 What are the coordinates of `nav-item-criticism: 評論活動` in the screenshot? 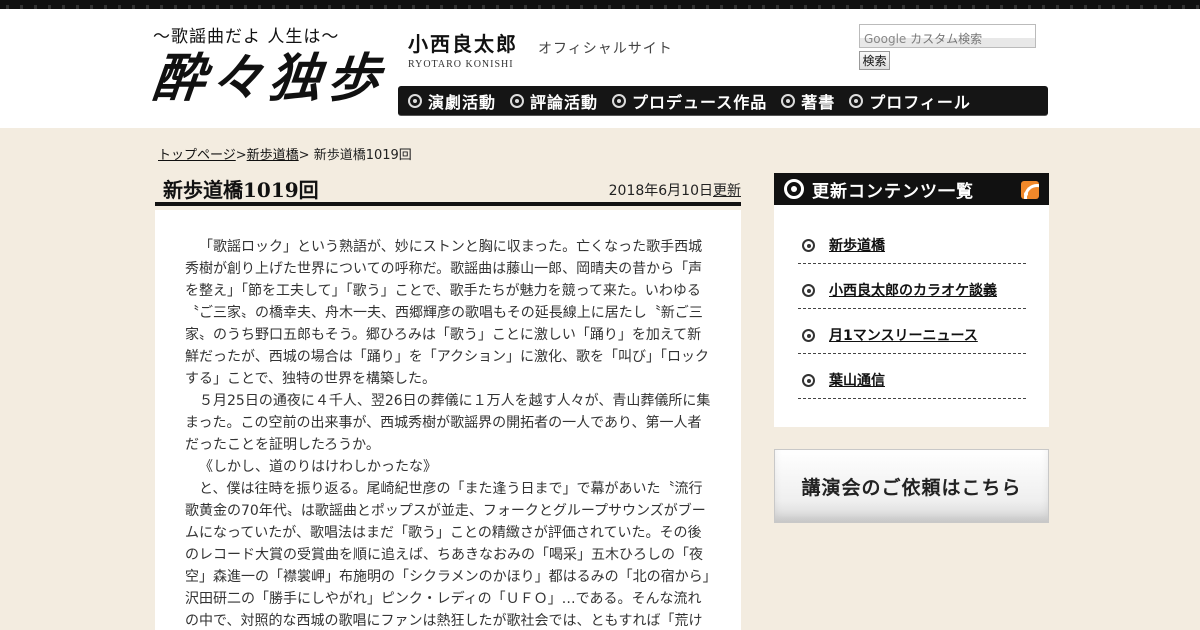 It's located at (554, 101).